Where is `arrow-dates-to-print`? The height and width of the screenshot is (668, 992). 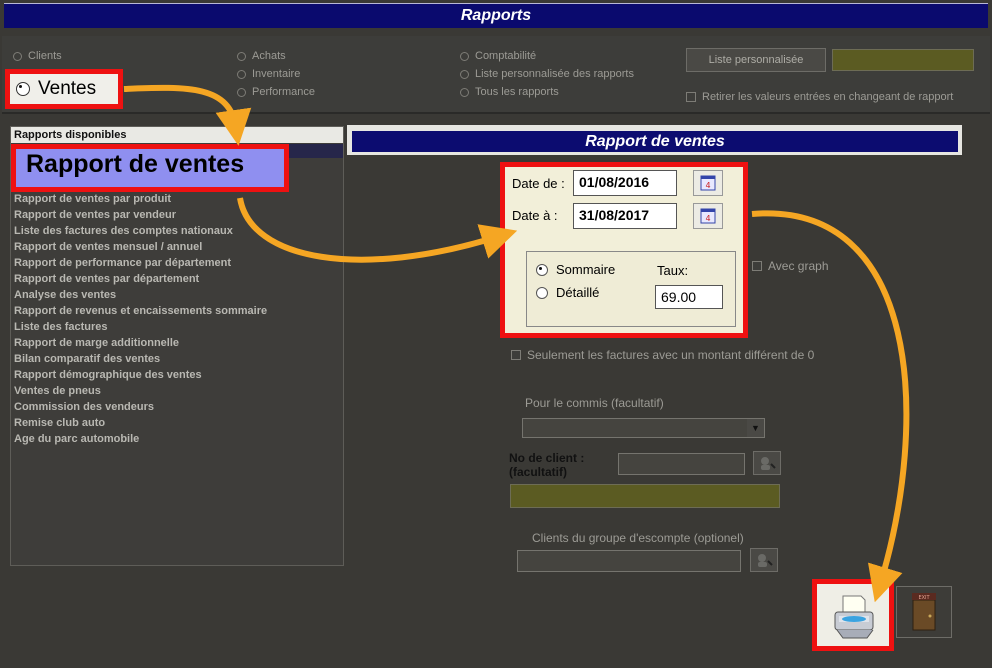
arrow-dates-to-print is located at coordinates (830, 406).